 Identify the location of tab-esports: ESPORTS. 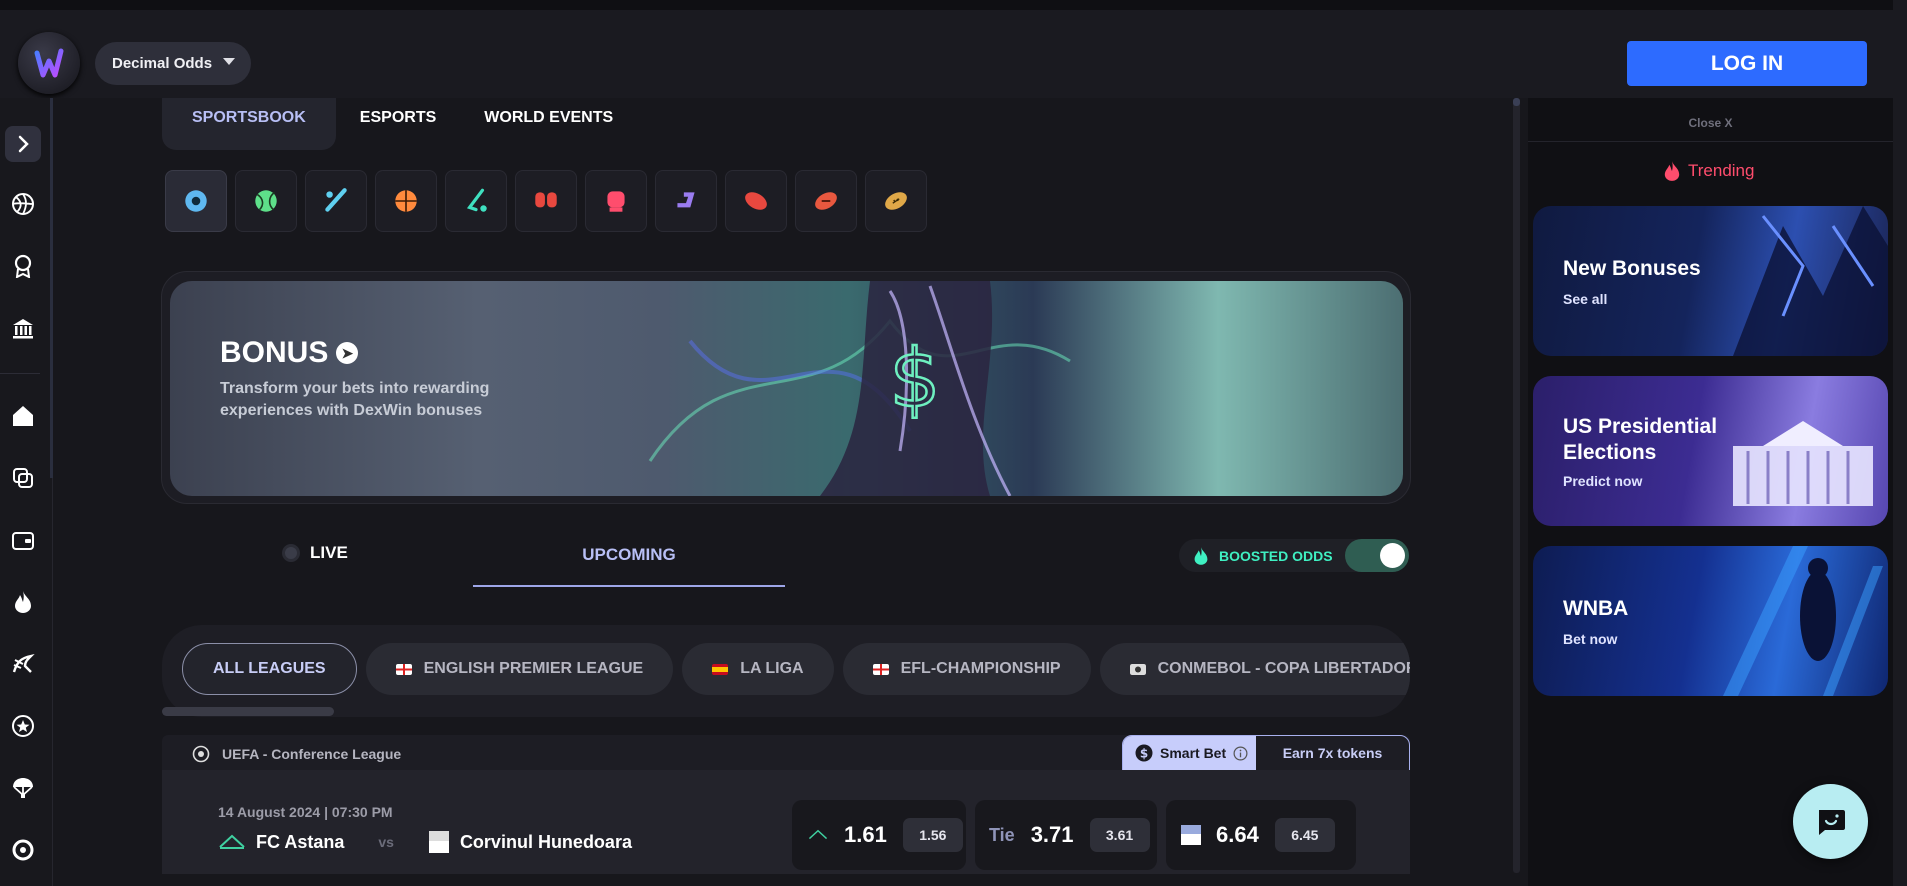
(398, 124).